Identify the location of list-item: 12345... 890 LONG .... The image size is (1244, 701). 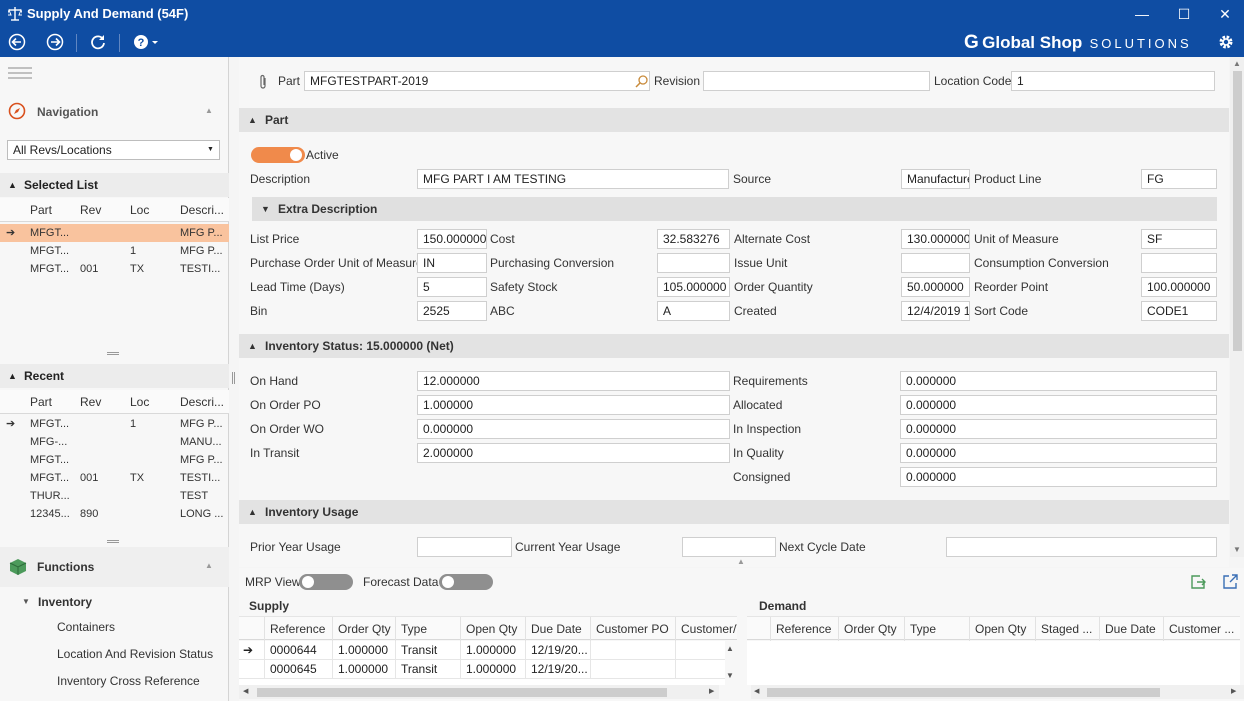
(114, 514).